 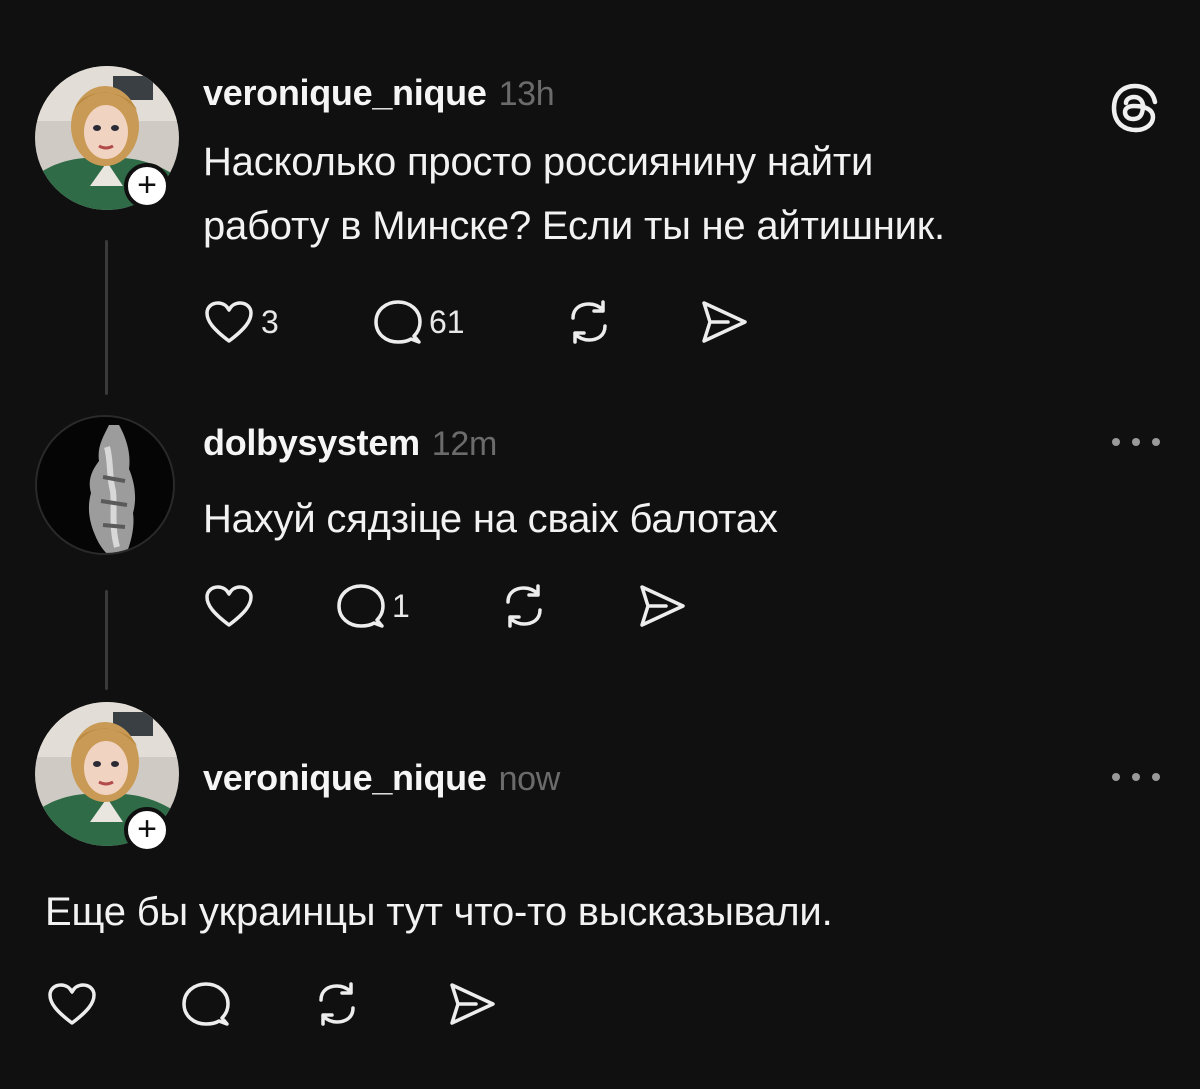 I want to click on post-author: dolbysystem 12m, so click(x=350, y=443).